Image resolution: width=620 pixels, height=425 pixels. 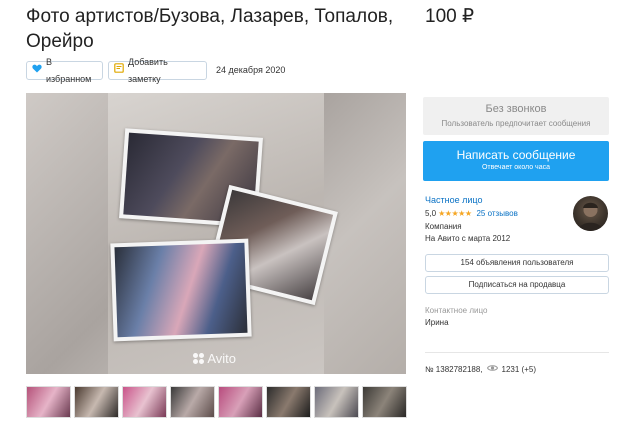 I want to click on favorite-button: В избранном, so click(x=64, y=70).